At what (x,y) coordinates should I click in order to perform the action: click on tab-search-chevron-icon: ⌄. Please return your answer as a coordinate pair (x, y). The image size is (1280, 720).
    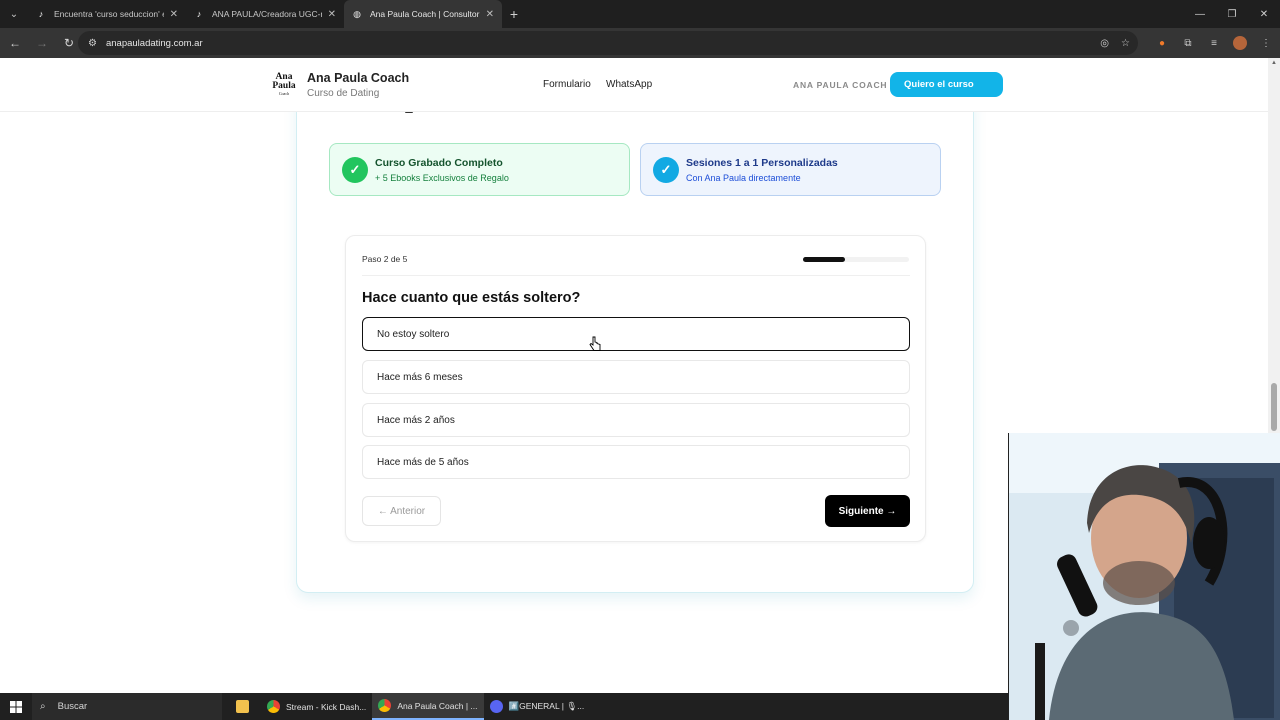
    Looking at the image, I should click on (14, 14).